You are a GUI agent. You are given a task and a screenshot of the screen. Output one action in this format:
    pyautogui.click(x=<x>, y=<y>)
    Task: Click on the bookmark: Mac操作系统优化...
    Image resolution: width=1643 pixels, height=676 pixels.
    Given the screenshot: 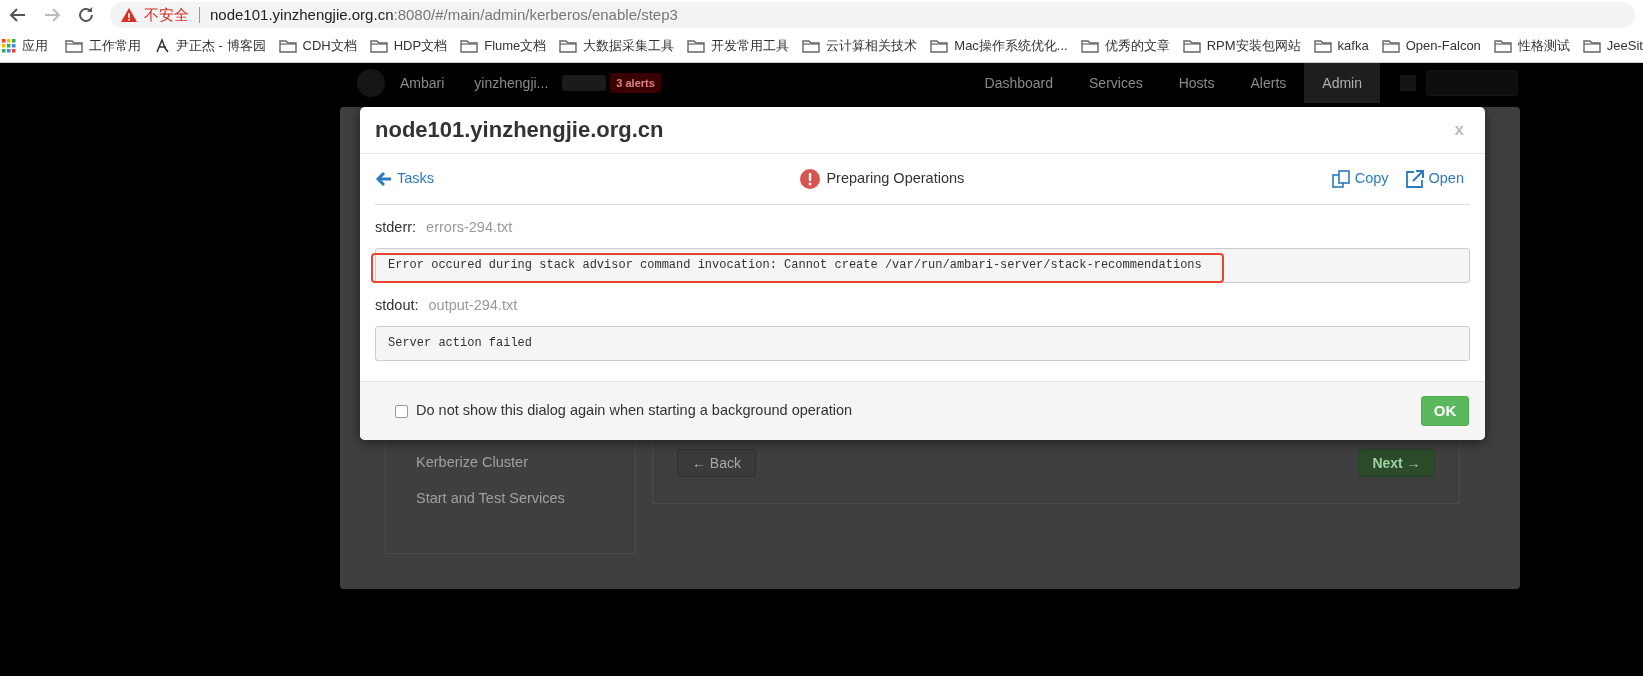 What is the action you would take?
    pyautogui.click(x=999, y=46)
    